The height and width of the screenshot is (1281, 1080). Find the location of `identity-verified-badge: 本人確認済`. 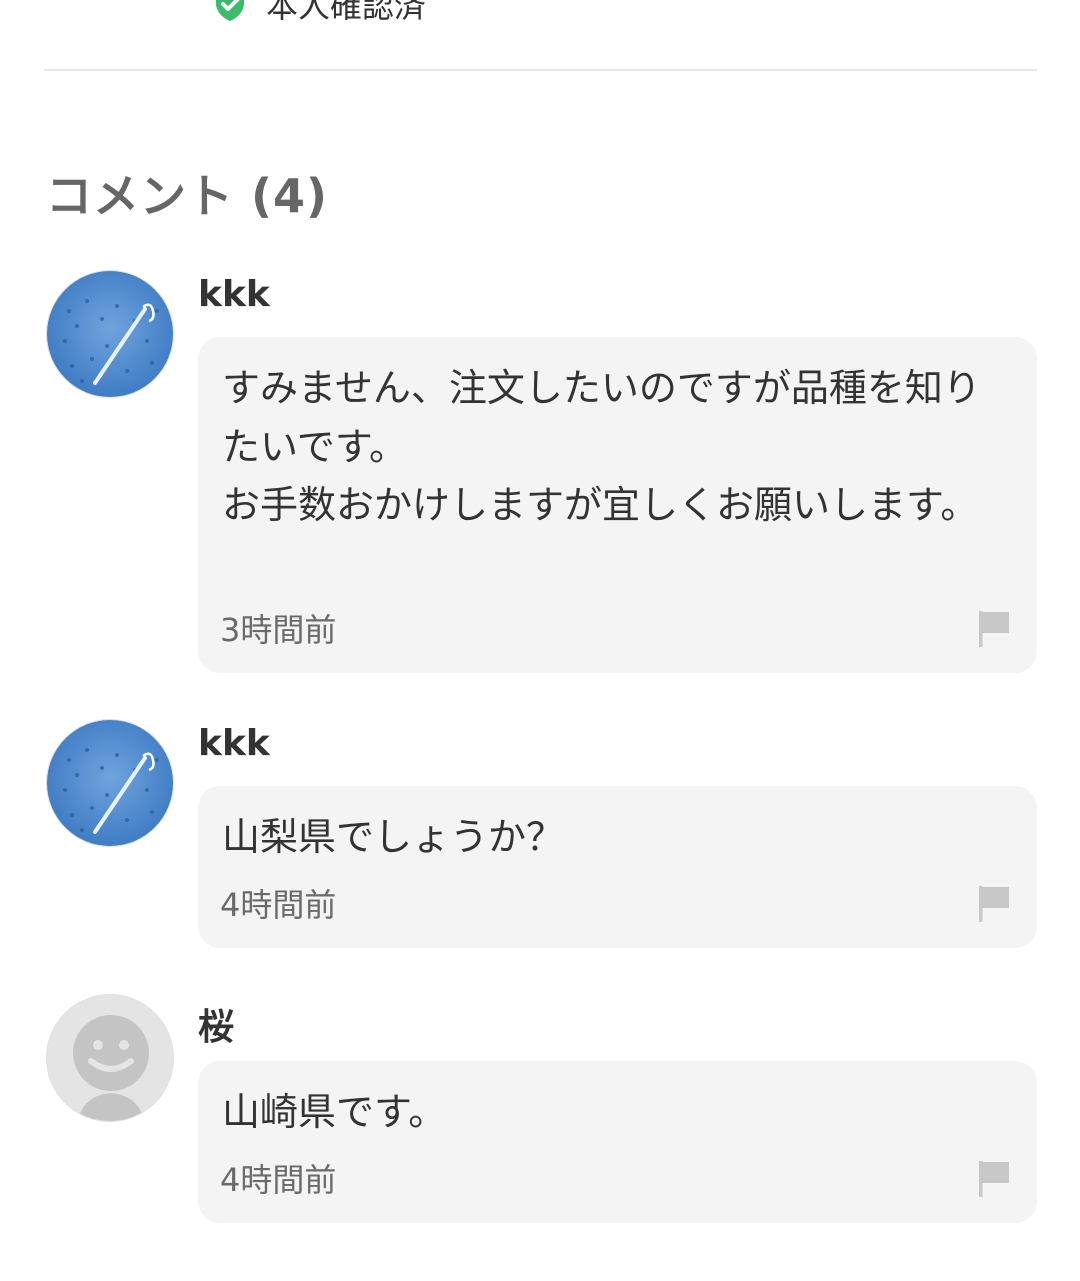

identity-verified-badge: 本人確認済 is located at coordinates (319, 12).